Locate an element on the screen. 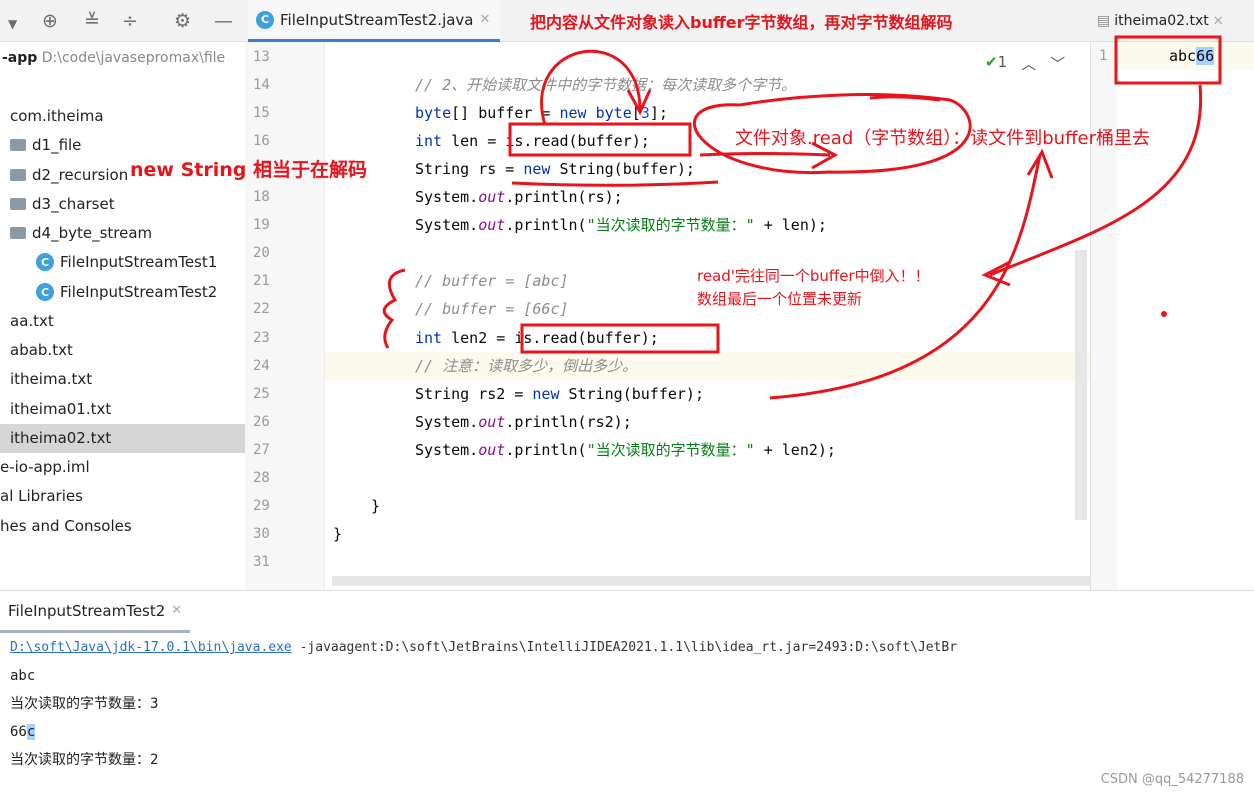 This screenshot has height=795, width=1254. code-line: System.out.println("当次读取的字节数量：" + len); is located at coordinates (621, 225).